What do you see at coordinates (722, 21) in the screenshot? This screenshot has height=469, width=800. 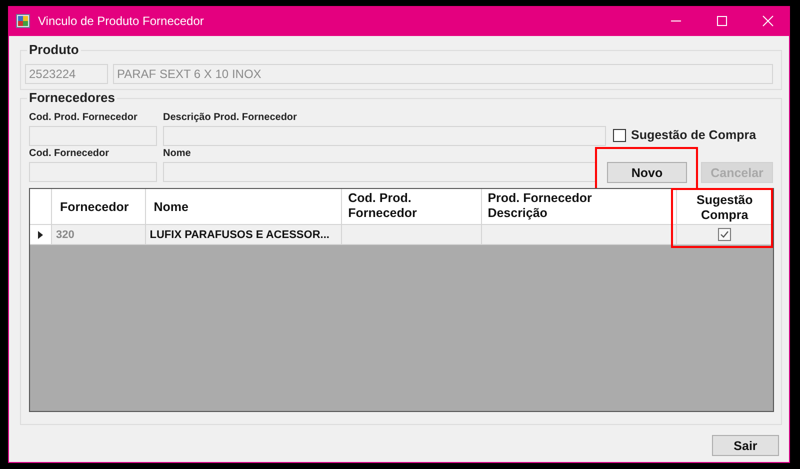 I see `maximize-icon` at bounding box center [722, 21].